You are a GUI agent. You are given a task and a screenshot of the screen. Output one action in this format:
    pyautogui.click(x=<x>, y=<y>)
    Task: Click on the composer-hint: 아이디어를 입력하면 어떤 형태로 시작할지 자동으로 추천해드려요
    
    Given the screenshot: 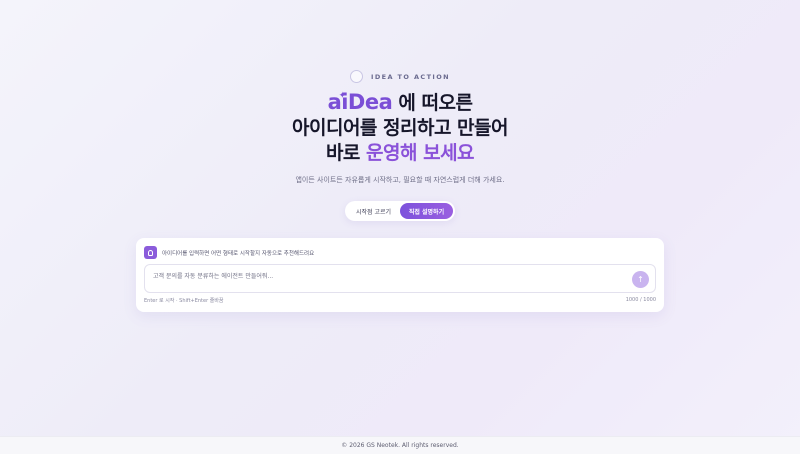 What is the action you would take?
    pyautogui.click(x=229, y=252)
    